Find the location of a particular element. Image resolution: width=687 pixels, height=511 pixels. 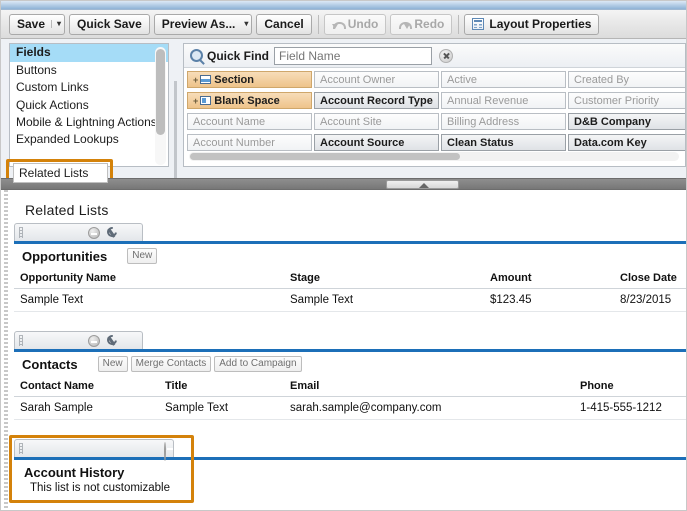

undo-icon is located at coordinates (338, 24).